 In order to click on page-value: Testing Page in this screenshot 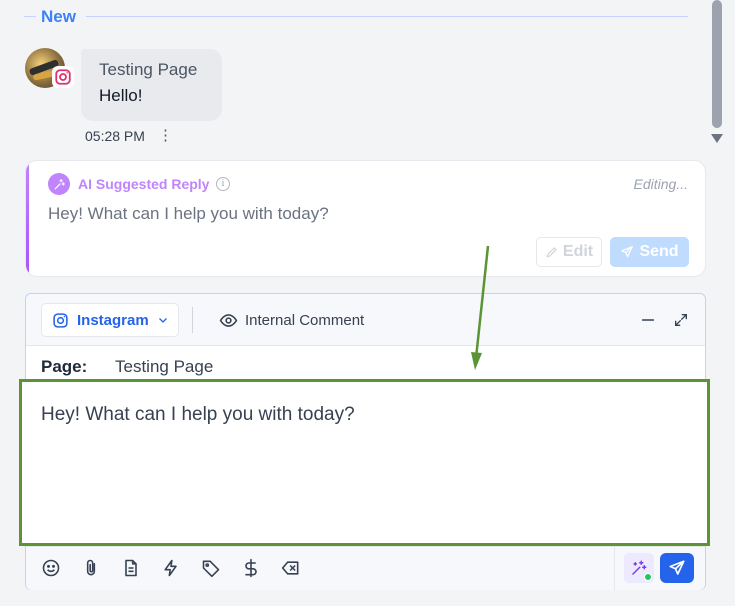, I will do `click(164, 366)`.